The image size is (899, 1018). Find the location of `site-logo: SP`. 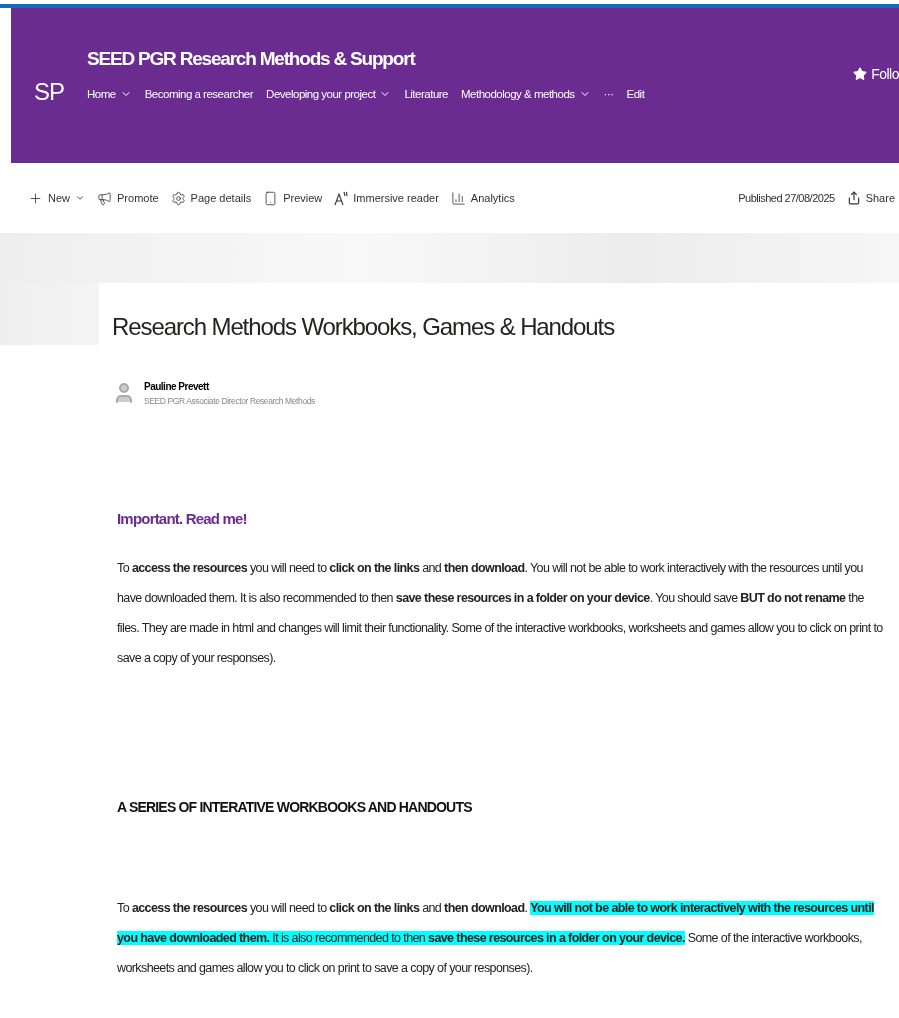

site-logo: SP is located at coordinates (49, 92).